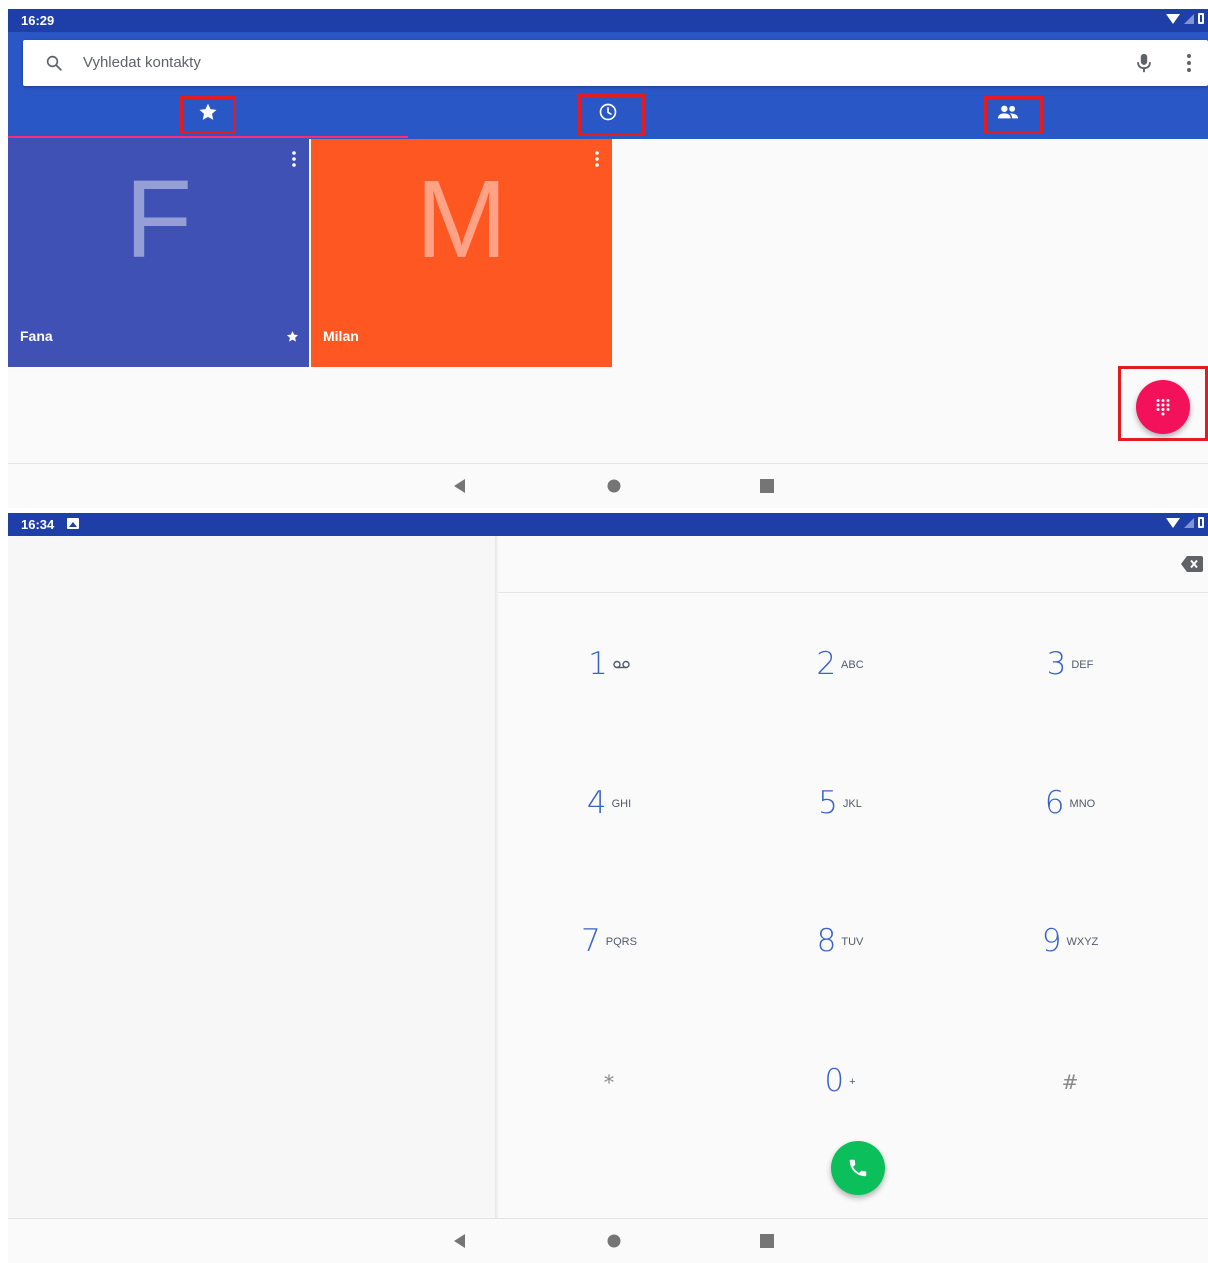  I want to click on mic-icon, so click(1144, 63).